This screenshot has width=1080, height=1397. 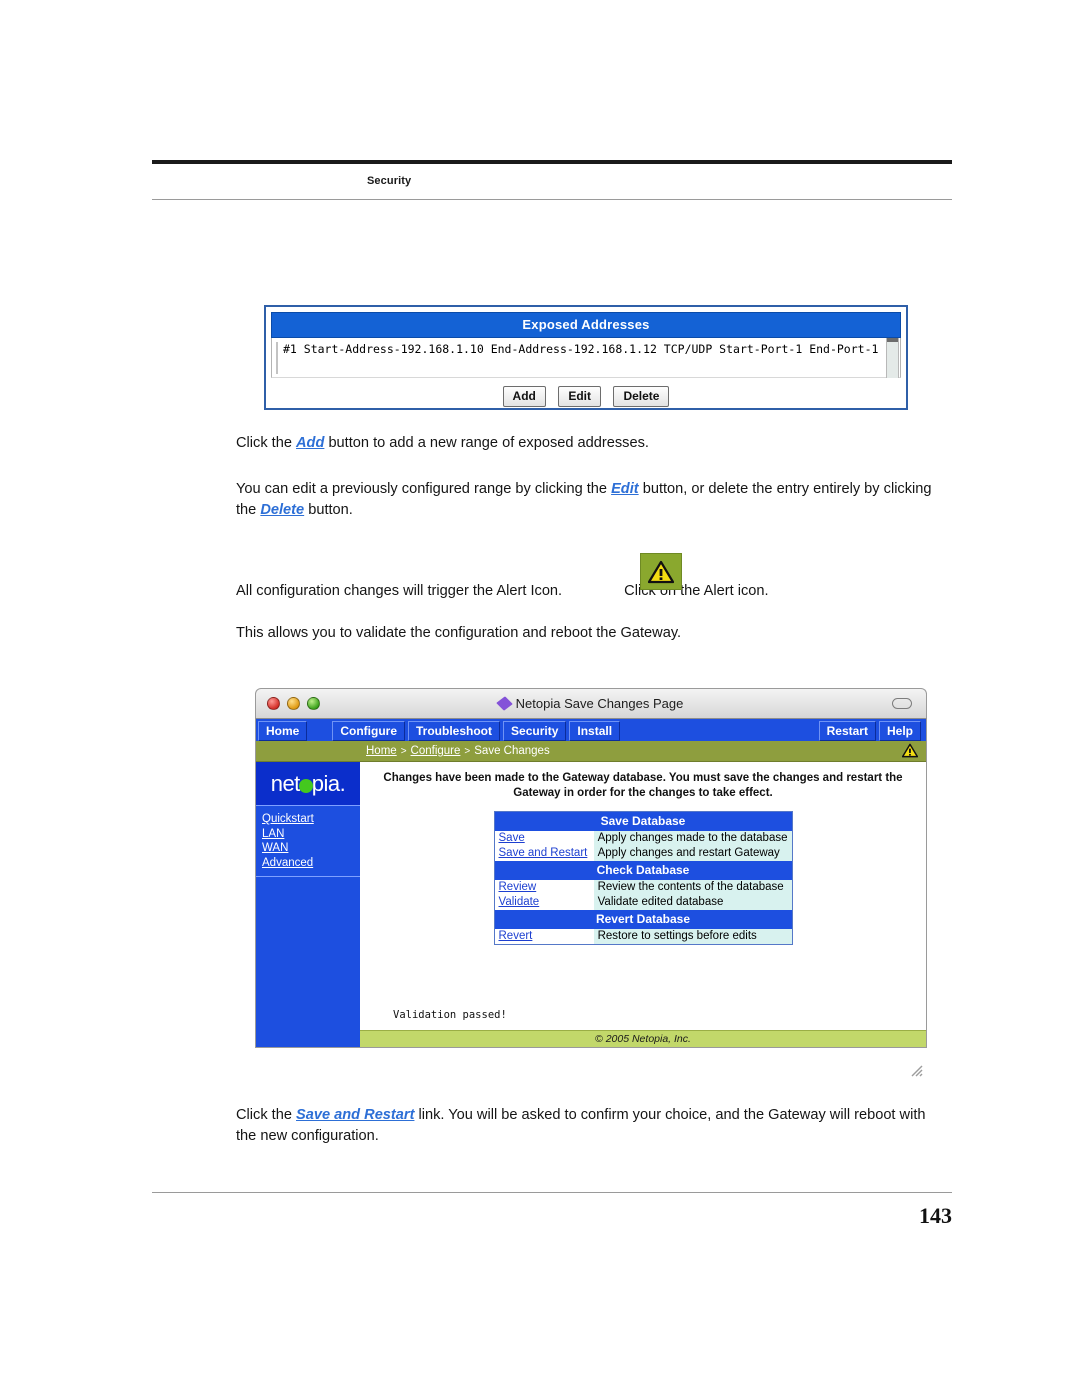 I want to click on save-and-restart-link-cell: Save and Restart, so click(x=544, y=853).